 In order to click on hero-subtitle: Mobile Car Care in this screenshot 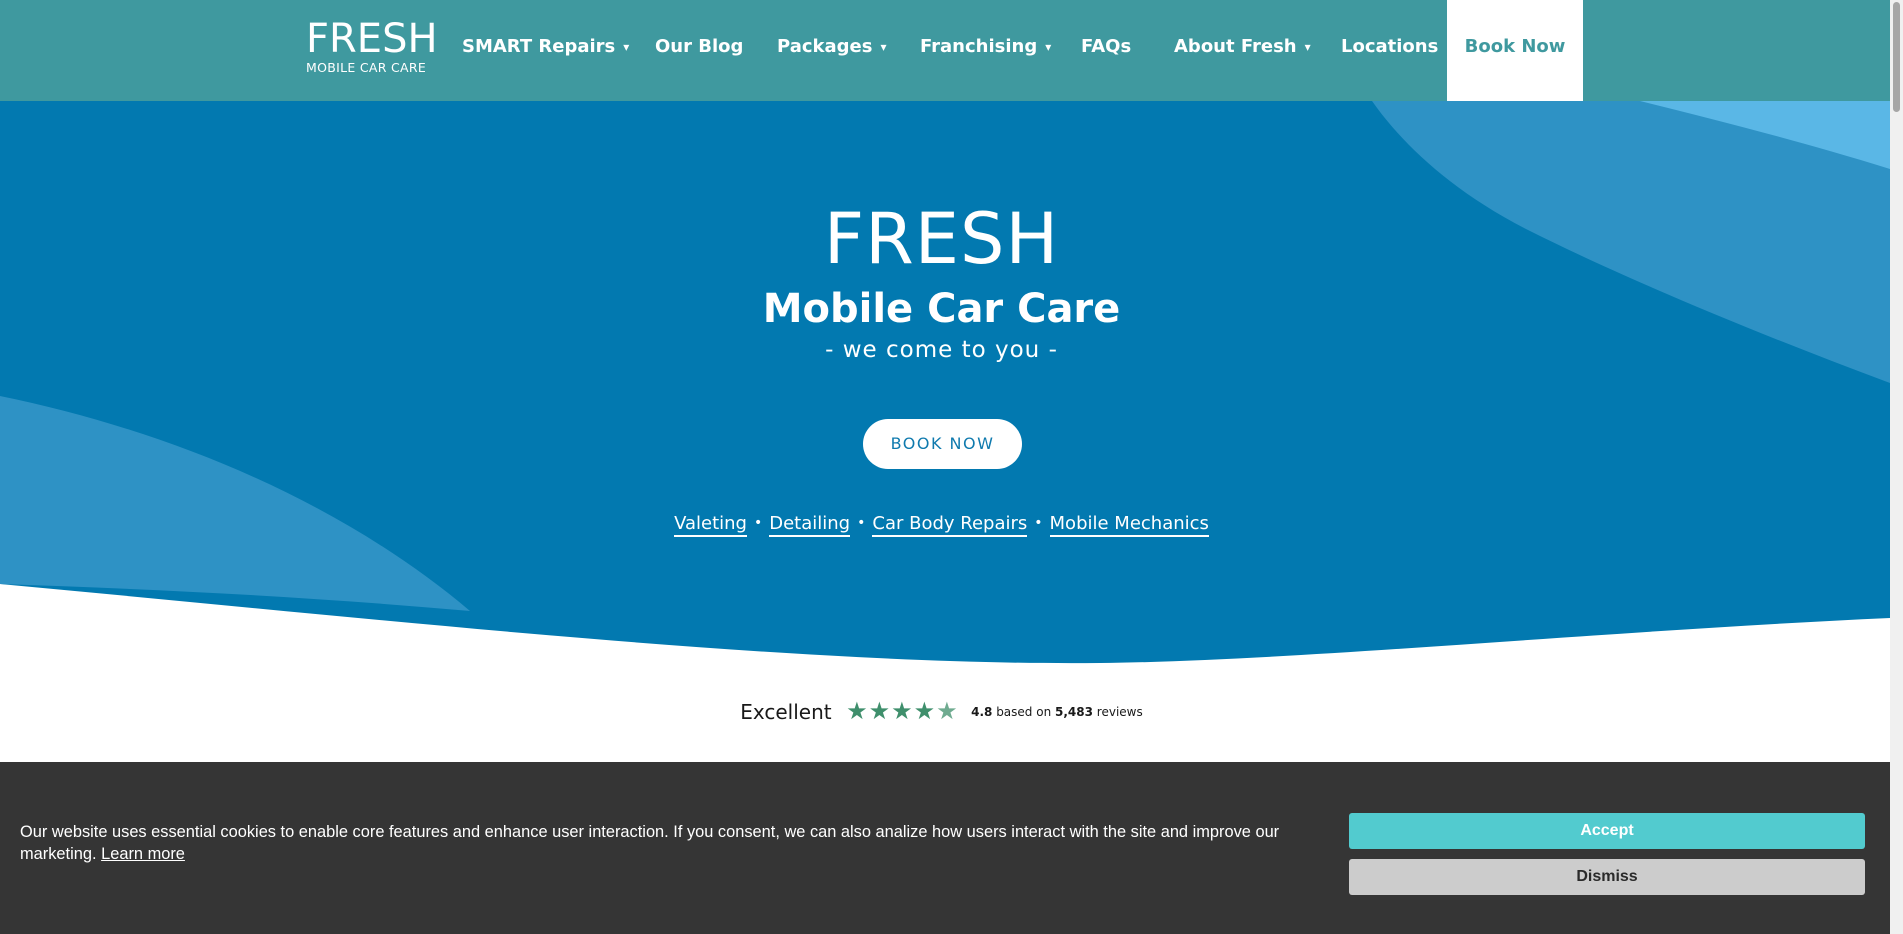, I will do `click(941, 309)`.